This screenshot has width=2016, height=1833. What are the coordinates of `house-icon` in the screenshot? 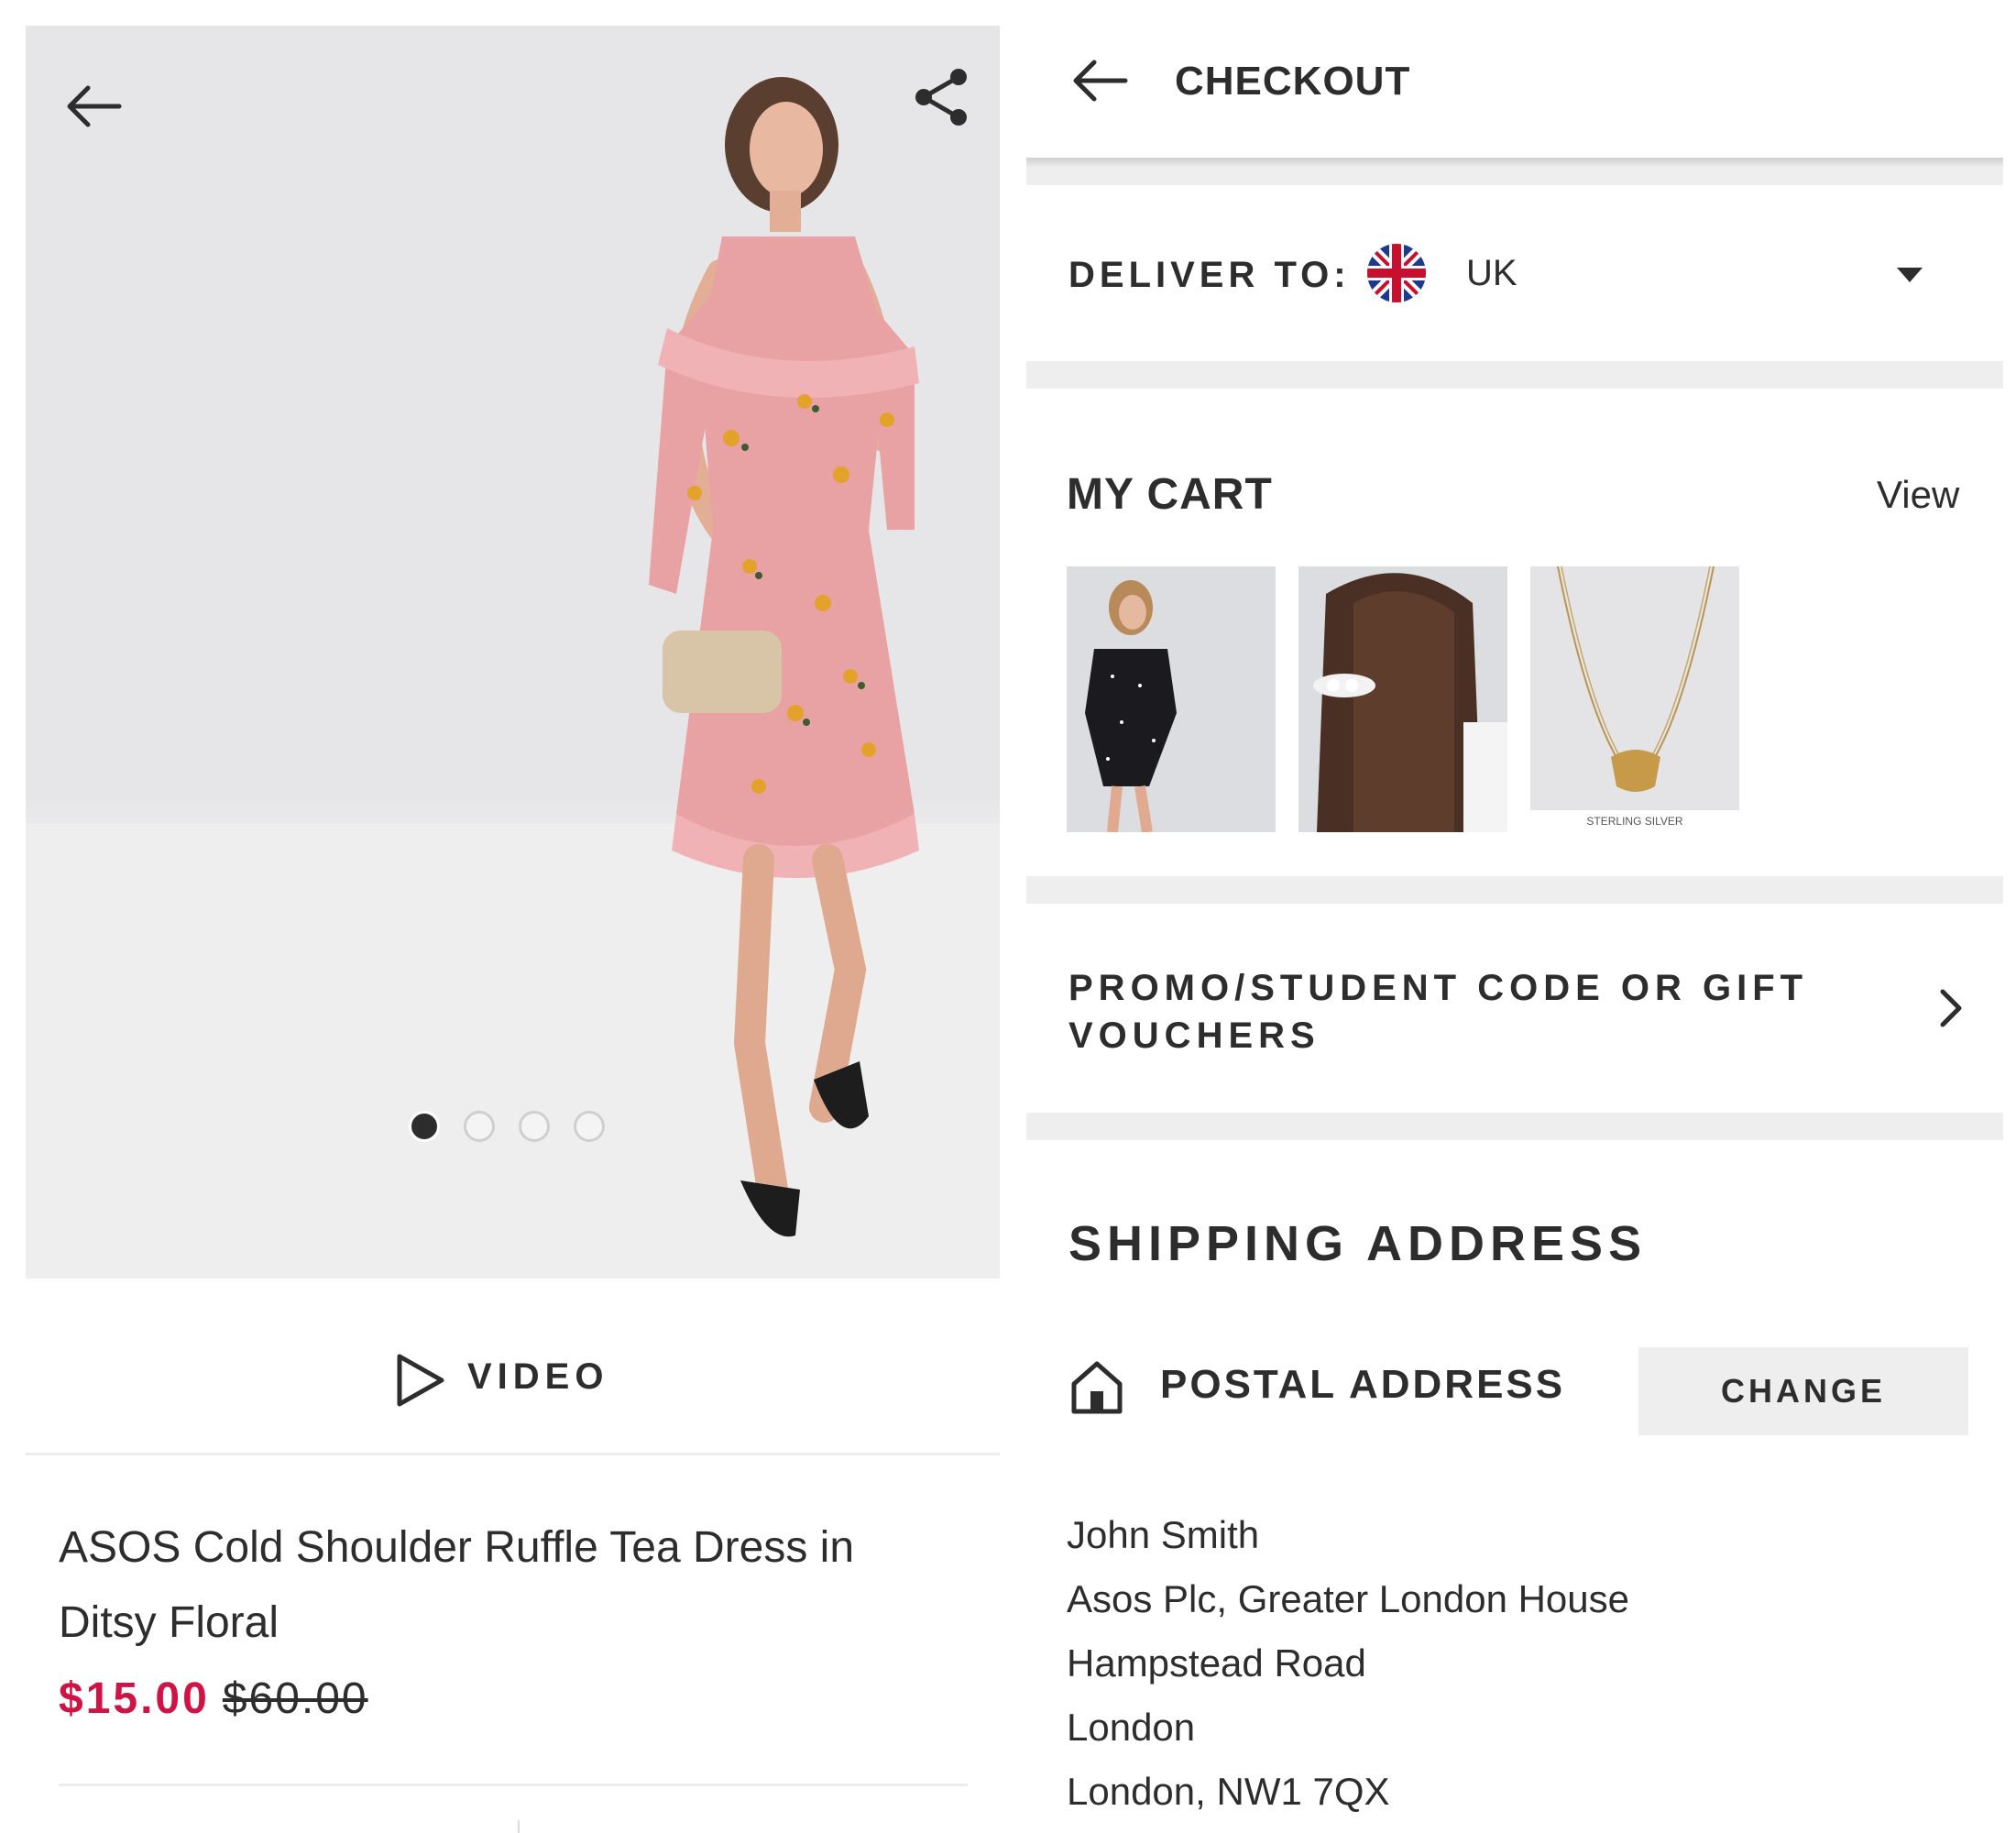 It's located at (1097, 1387).